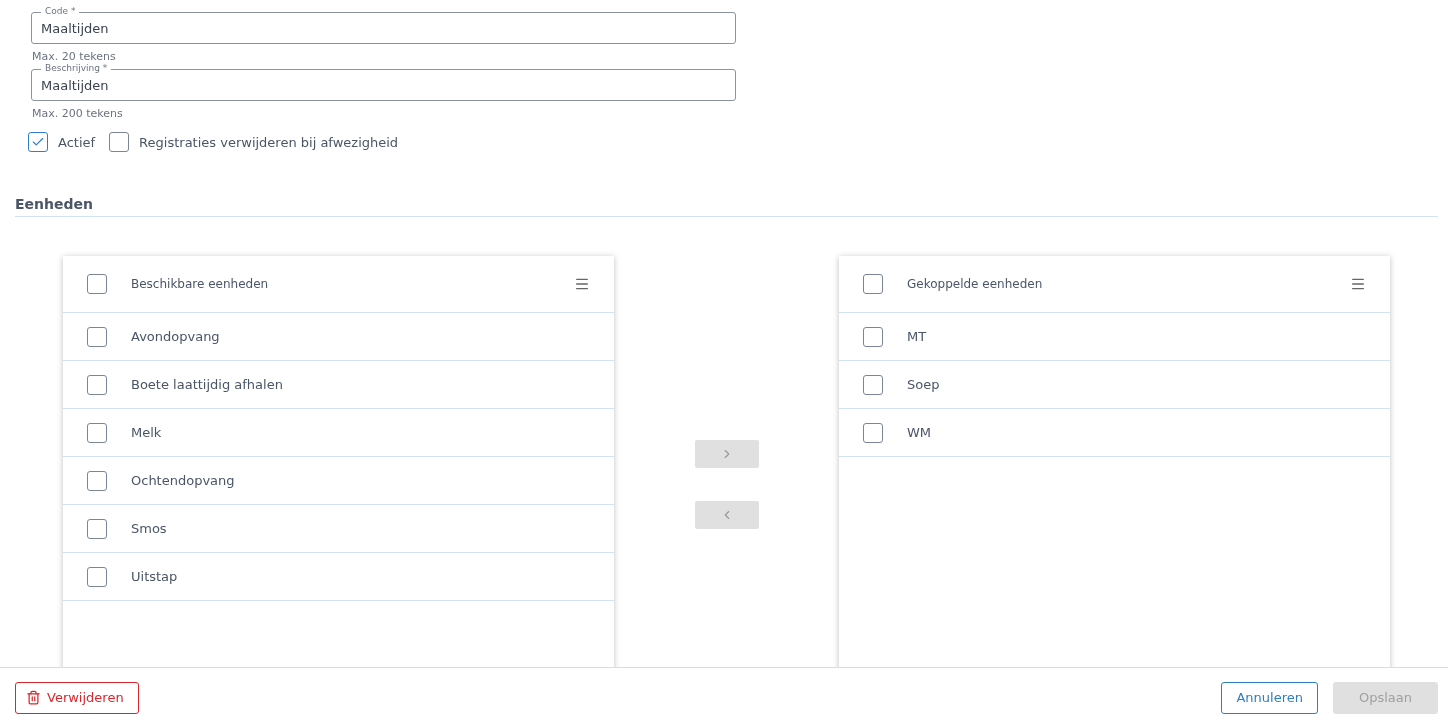  Describe the element at coordinates (1114, 433) in the screenshot. I see `list-item: WM` at that location.